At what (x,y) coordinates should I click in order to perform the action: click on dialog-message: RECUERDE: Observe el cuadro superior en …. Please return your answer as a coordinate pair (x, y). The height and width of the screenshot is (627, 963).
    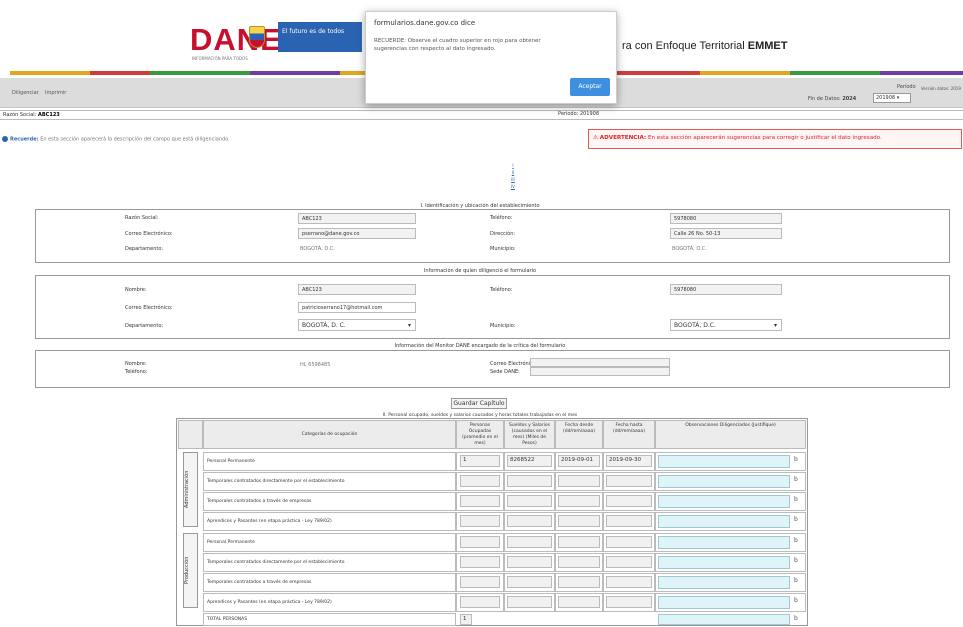
    Looking at the image, I should click on (457, 45).